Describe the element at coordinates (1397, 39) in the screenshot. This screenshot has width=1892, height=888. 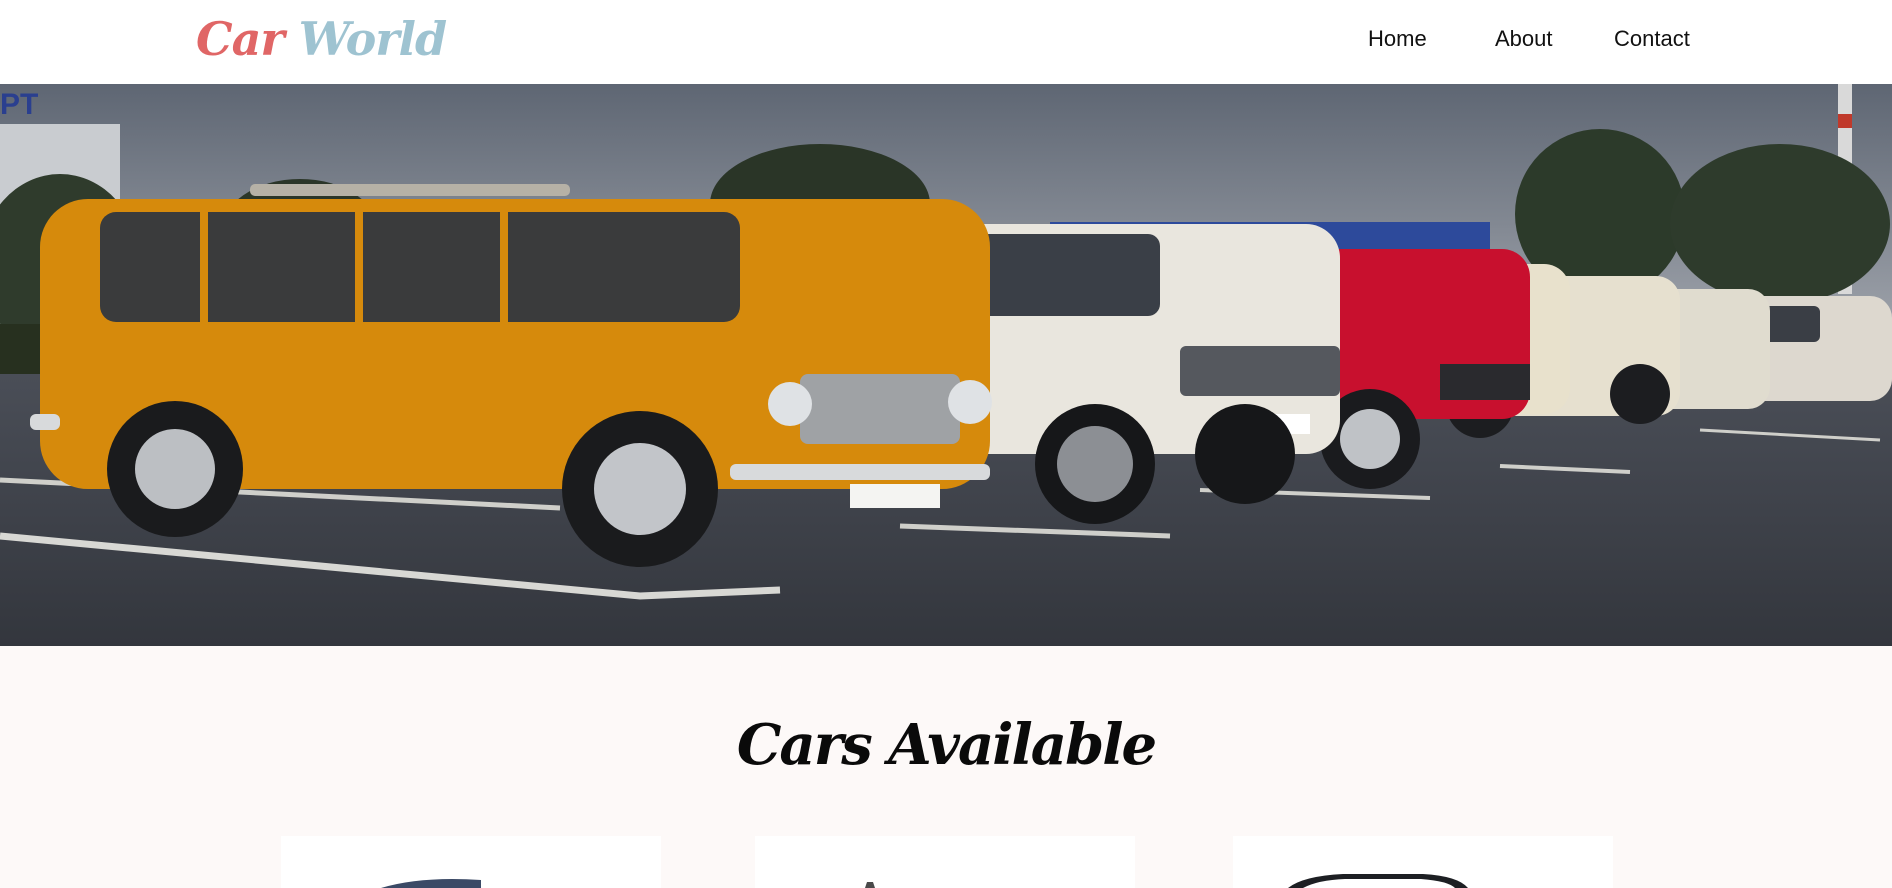
I see `nav-link-home: Home` at that location.